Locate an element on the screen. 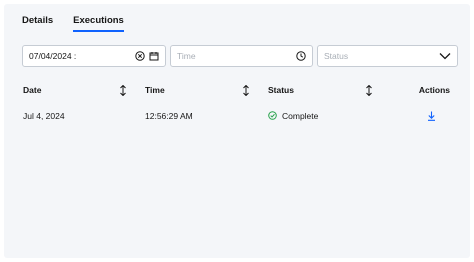 This screenshot has height=262, width=474. table-row: Jul 4, 2024 12:56:29 AM Complete is located at coordinates (236, 116).